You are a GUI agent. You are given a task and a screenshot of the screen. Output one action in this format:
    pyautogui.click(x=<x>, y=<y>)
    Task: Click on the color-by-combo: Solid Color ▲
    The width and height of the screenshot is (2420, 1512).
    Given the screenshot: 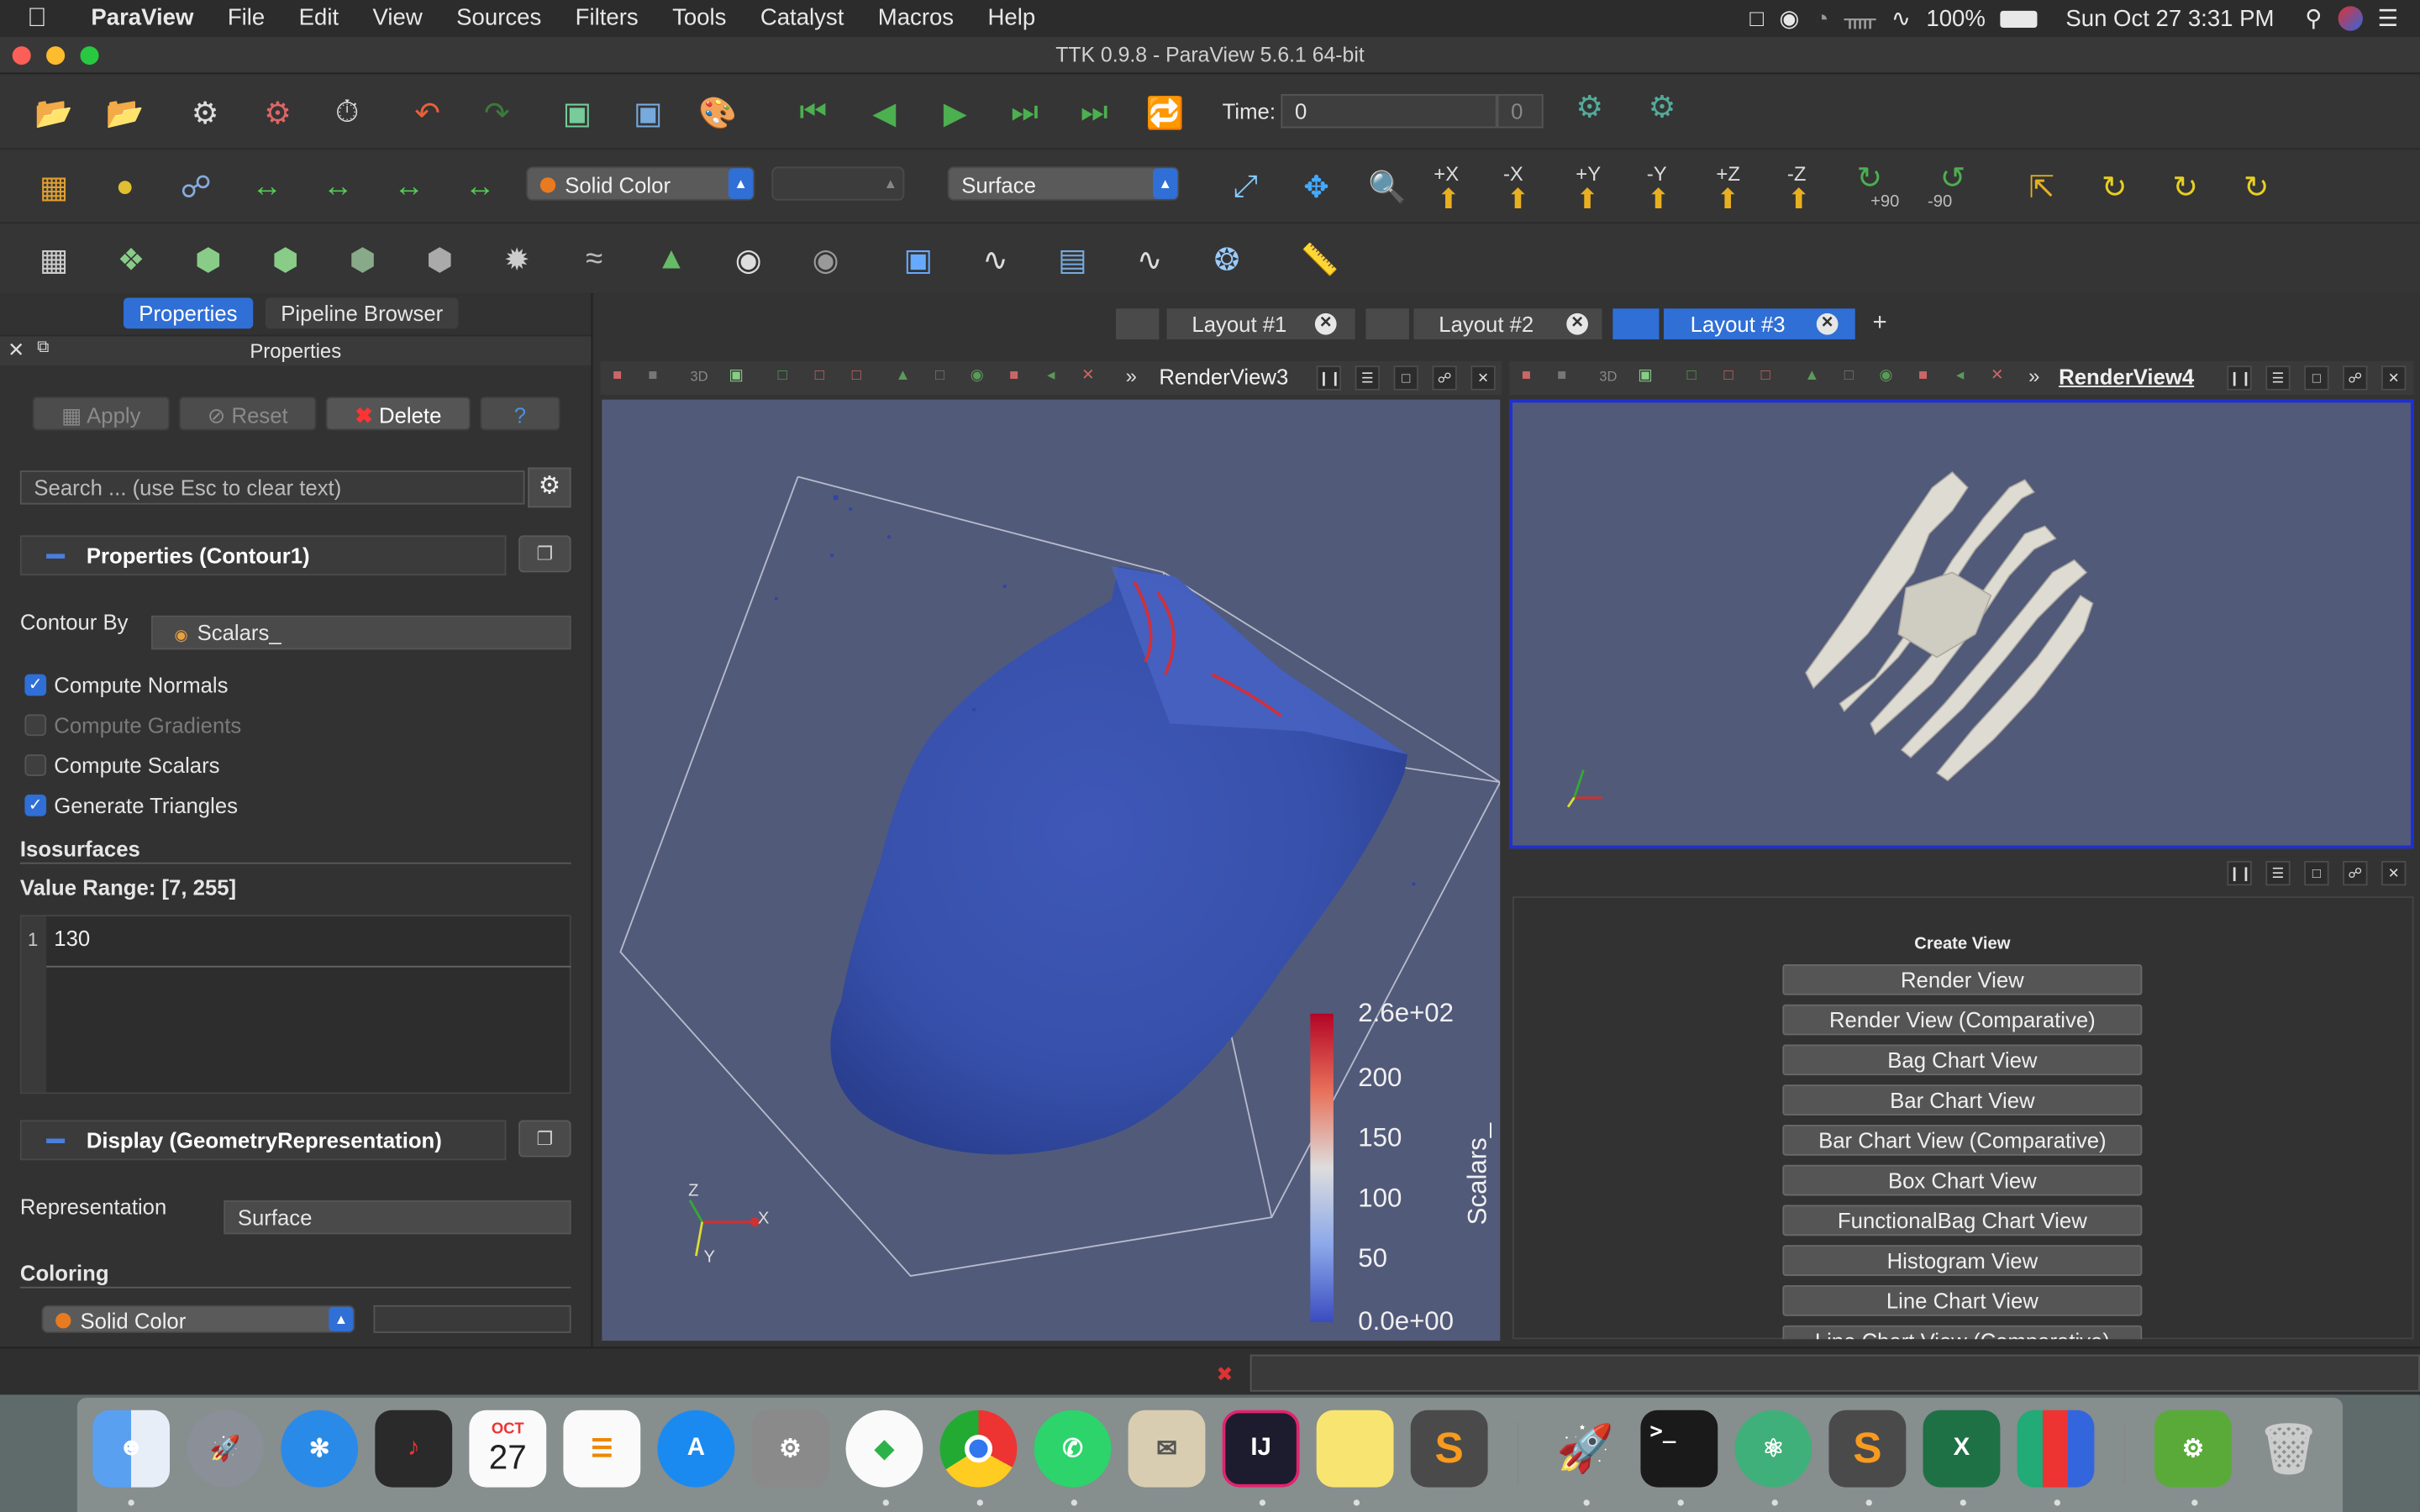 What is the action you would take?
    pyautogui.click(x=641, y=183)
    